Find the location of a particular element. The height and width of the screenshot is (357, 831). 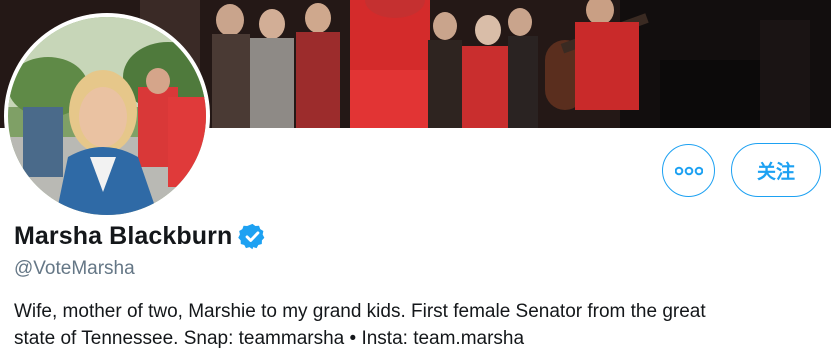

more-dots-icon is located at coordinates (688, 170).